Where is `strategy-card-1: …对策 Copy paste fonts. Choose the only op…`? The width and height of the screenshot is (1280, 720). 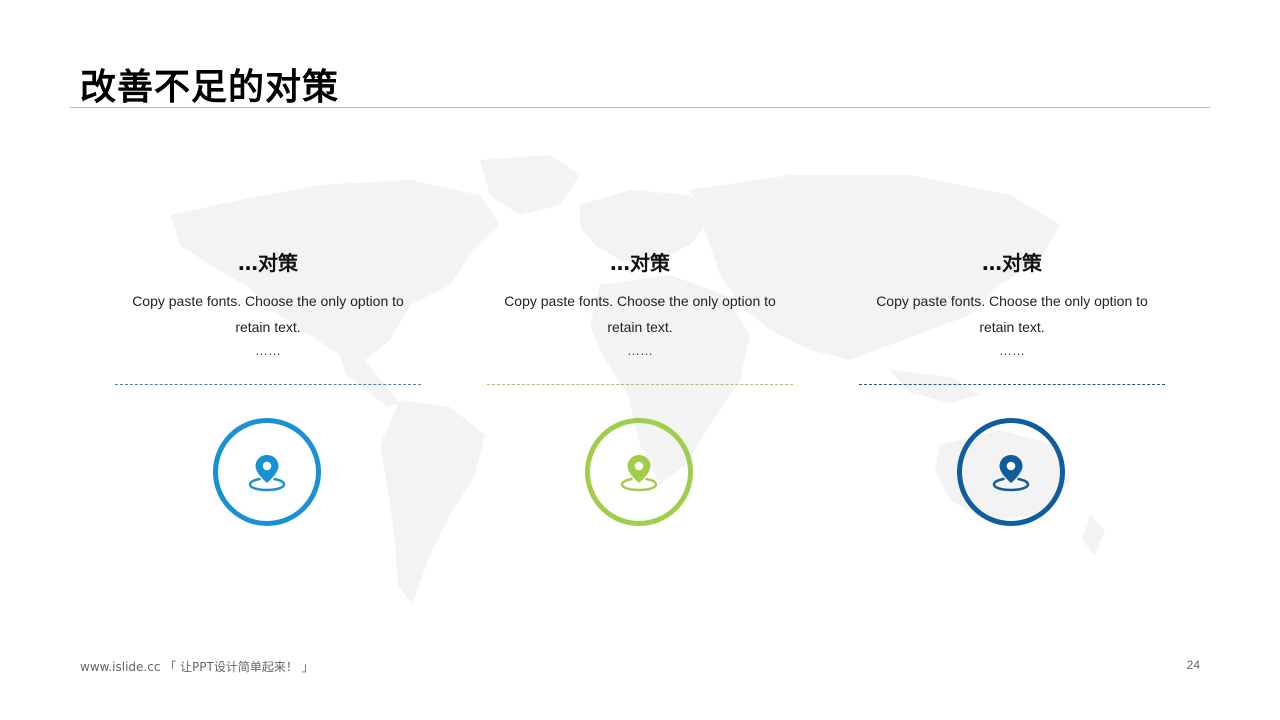 strategy-card-1: …对策 Copy paste fonts. Choose the only op… is located at coordinates (268, 304).